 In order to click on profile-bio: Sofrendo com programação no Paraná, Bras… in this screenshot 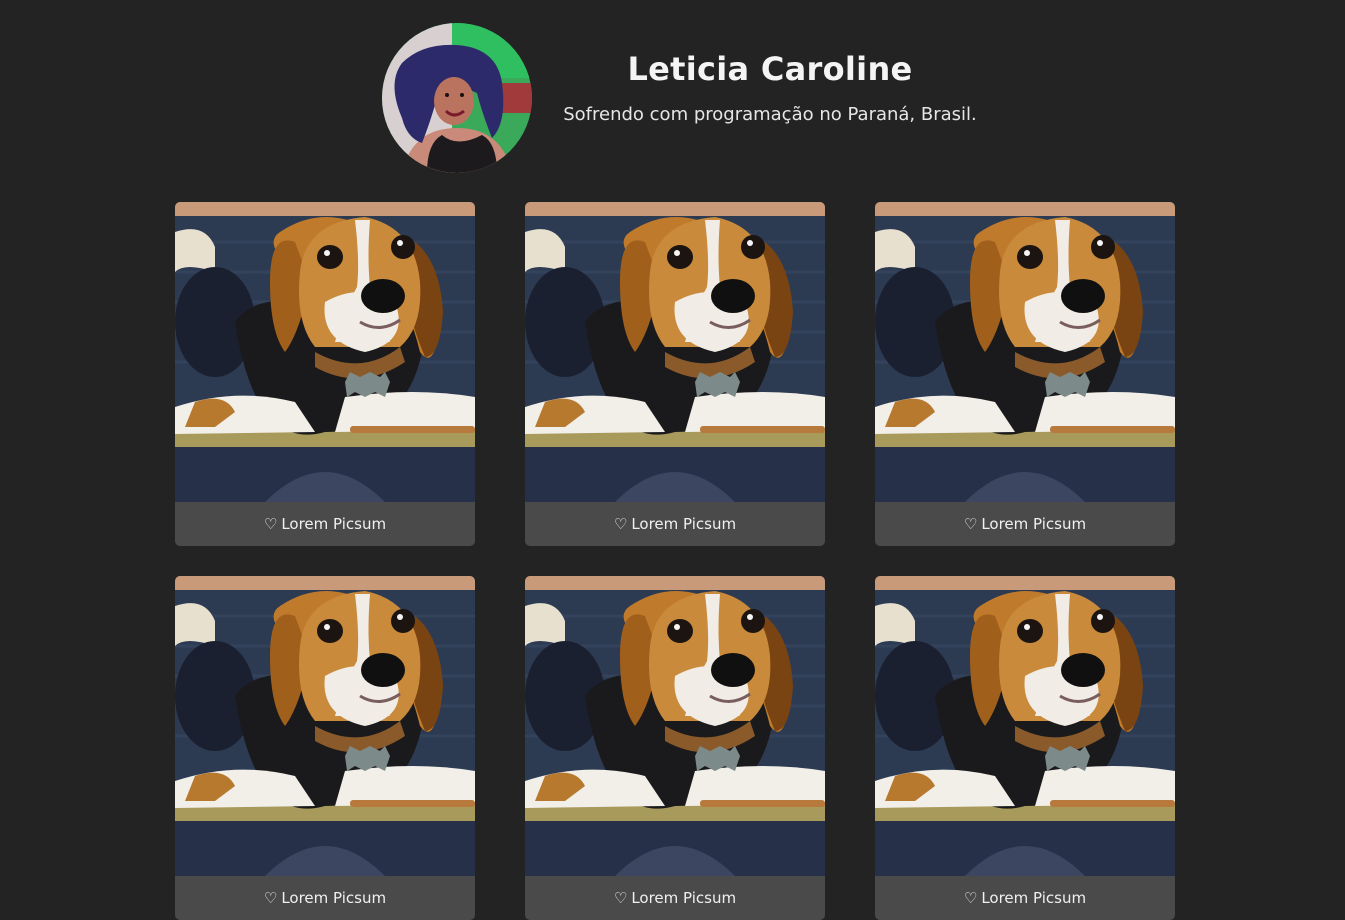, I will do `click(770, 114)`.